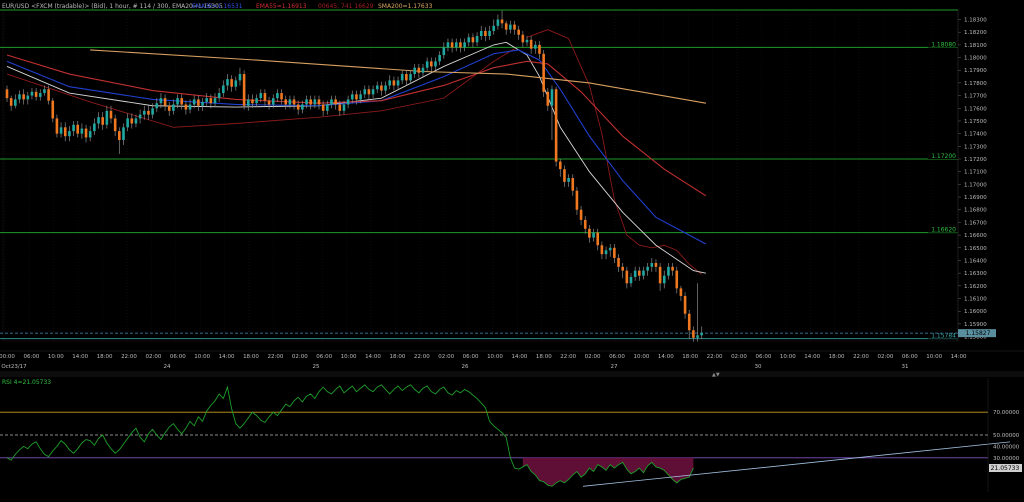  I want to click on rsi-tick-label: 40.00000, so click(1006, 447).